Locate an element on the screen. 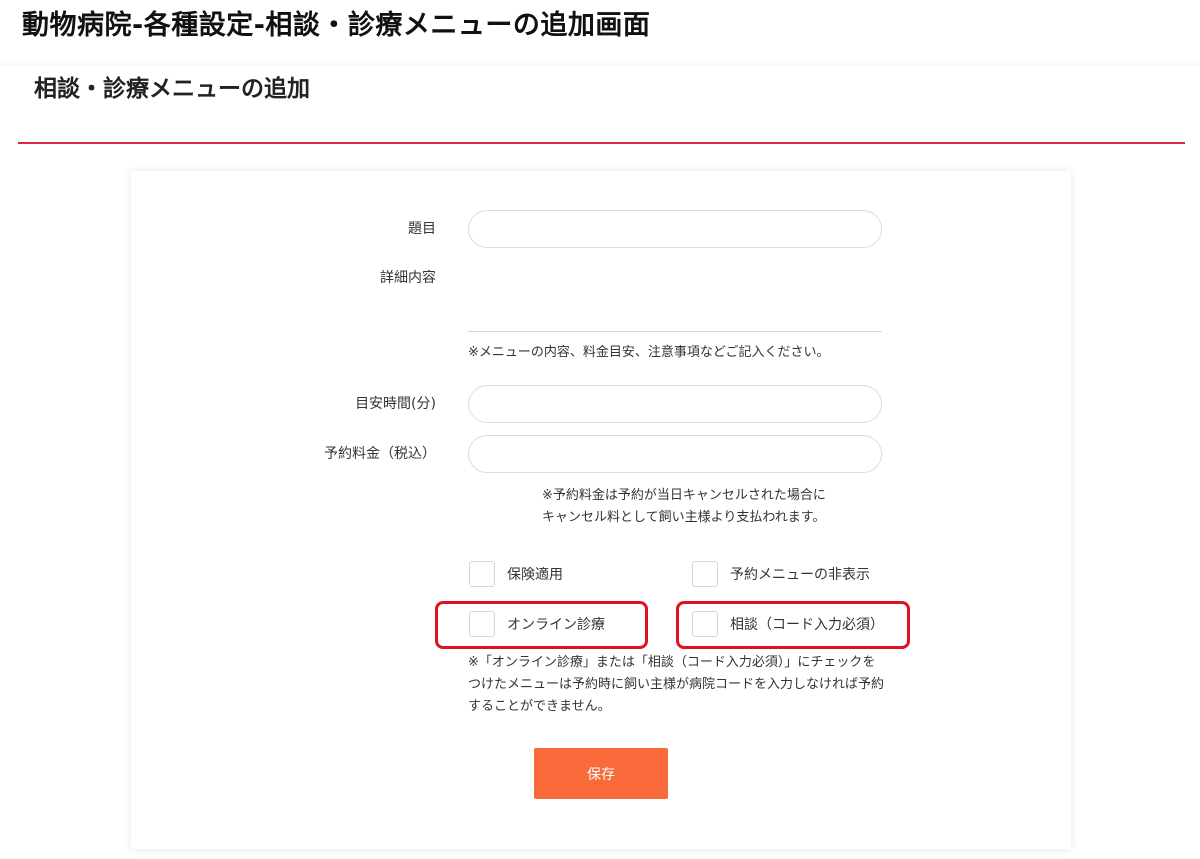  duration-label: 目安時間(分) is located at coordinates (395, 404).